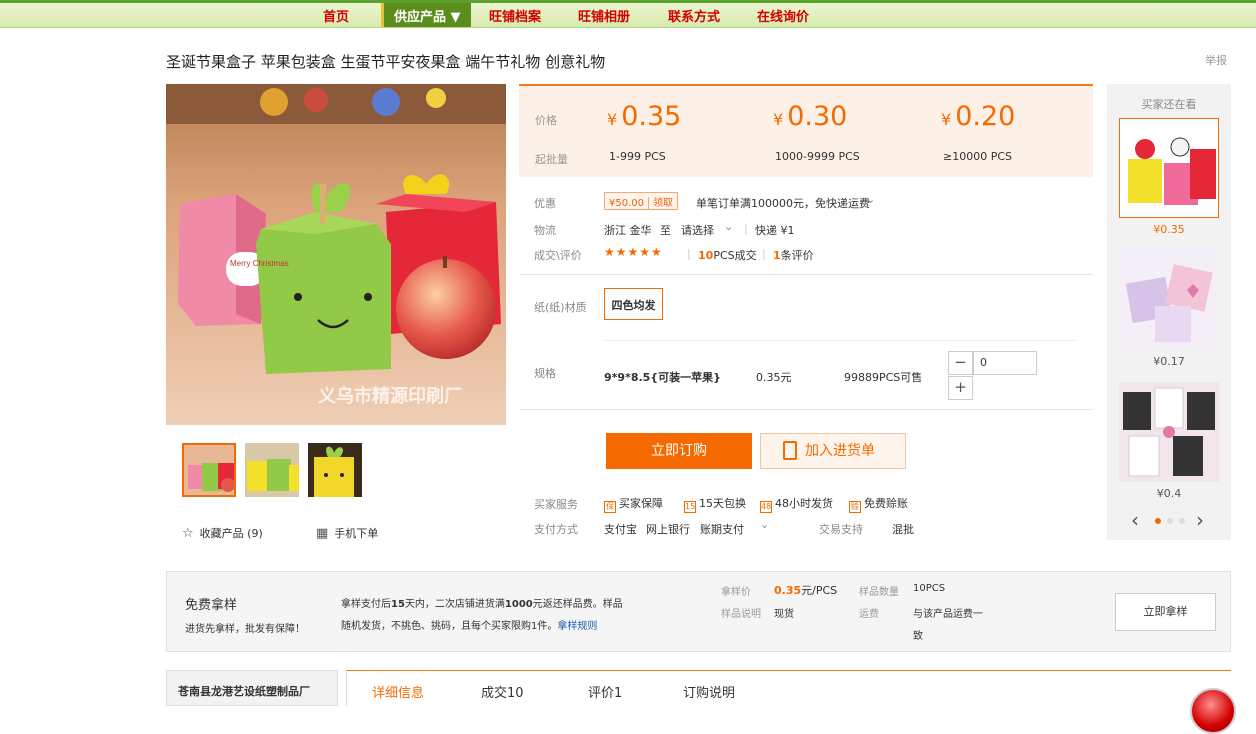 The image size is (1256, 734). Describe the element at coordinates (322, 533) in the screenshot. I see `qr-code-icon: ▦` at that location.